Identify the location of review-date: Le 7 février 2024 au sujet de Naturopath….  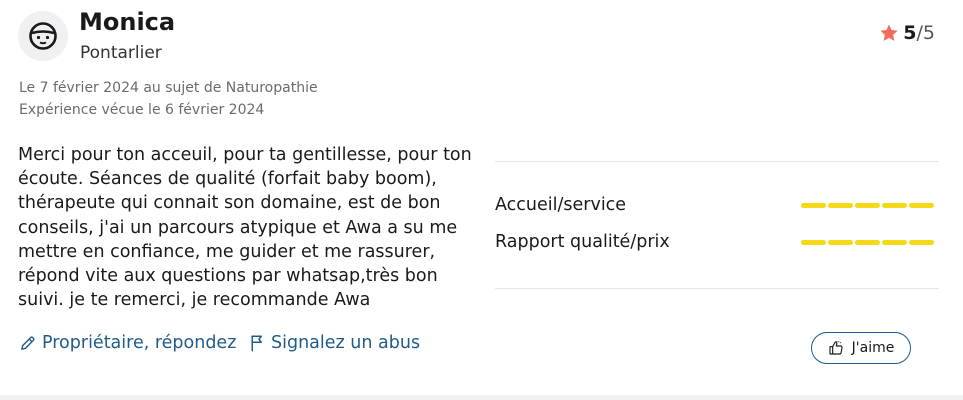
(168, 88).